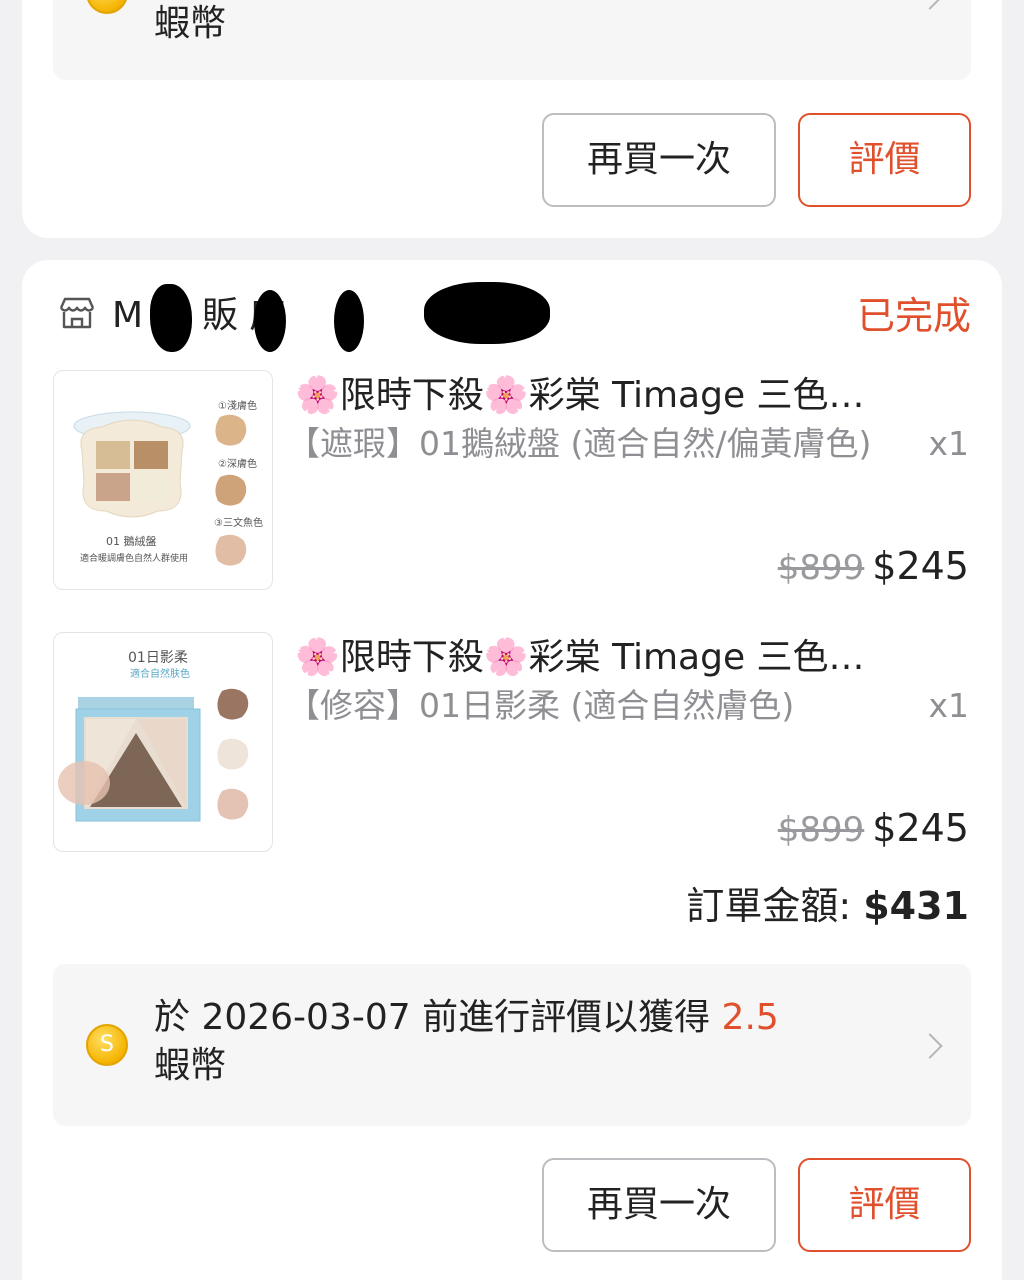  Describe the element at coordinates (579, 443) in the screenshot. I see `product-variant: 【遮瑕】01鵝絨盤 (適合自然/偏黃膚色)` at that location.